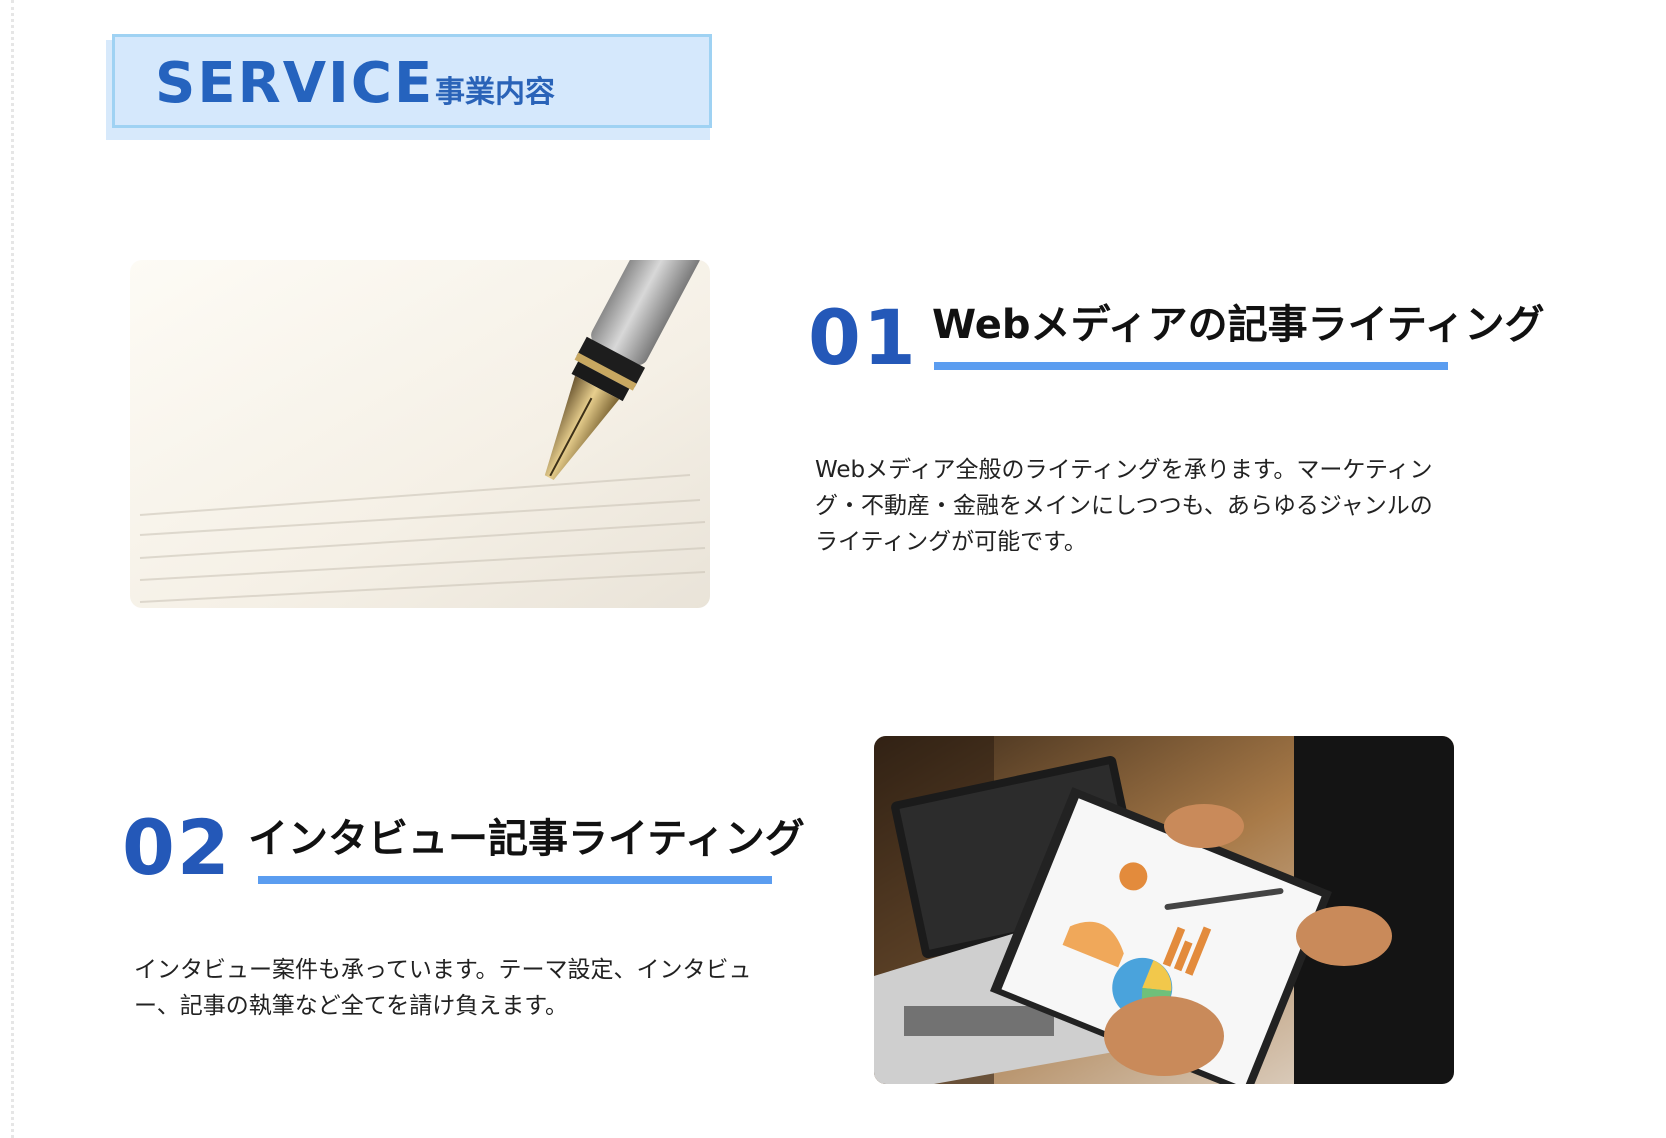 This screenshot has height=1138, width=1666. What do you see at coordinates (177, 847) in the screenshot?
I see `service-02-number: 02` at bounding box center [177, 847].